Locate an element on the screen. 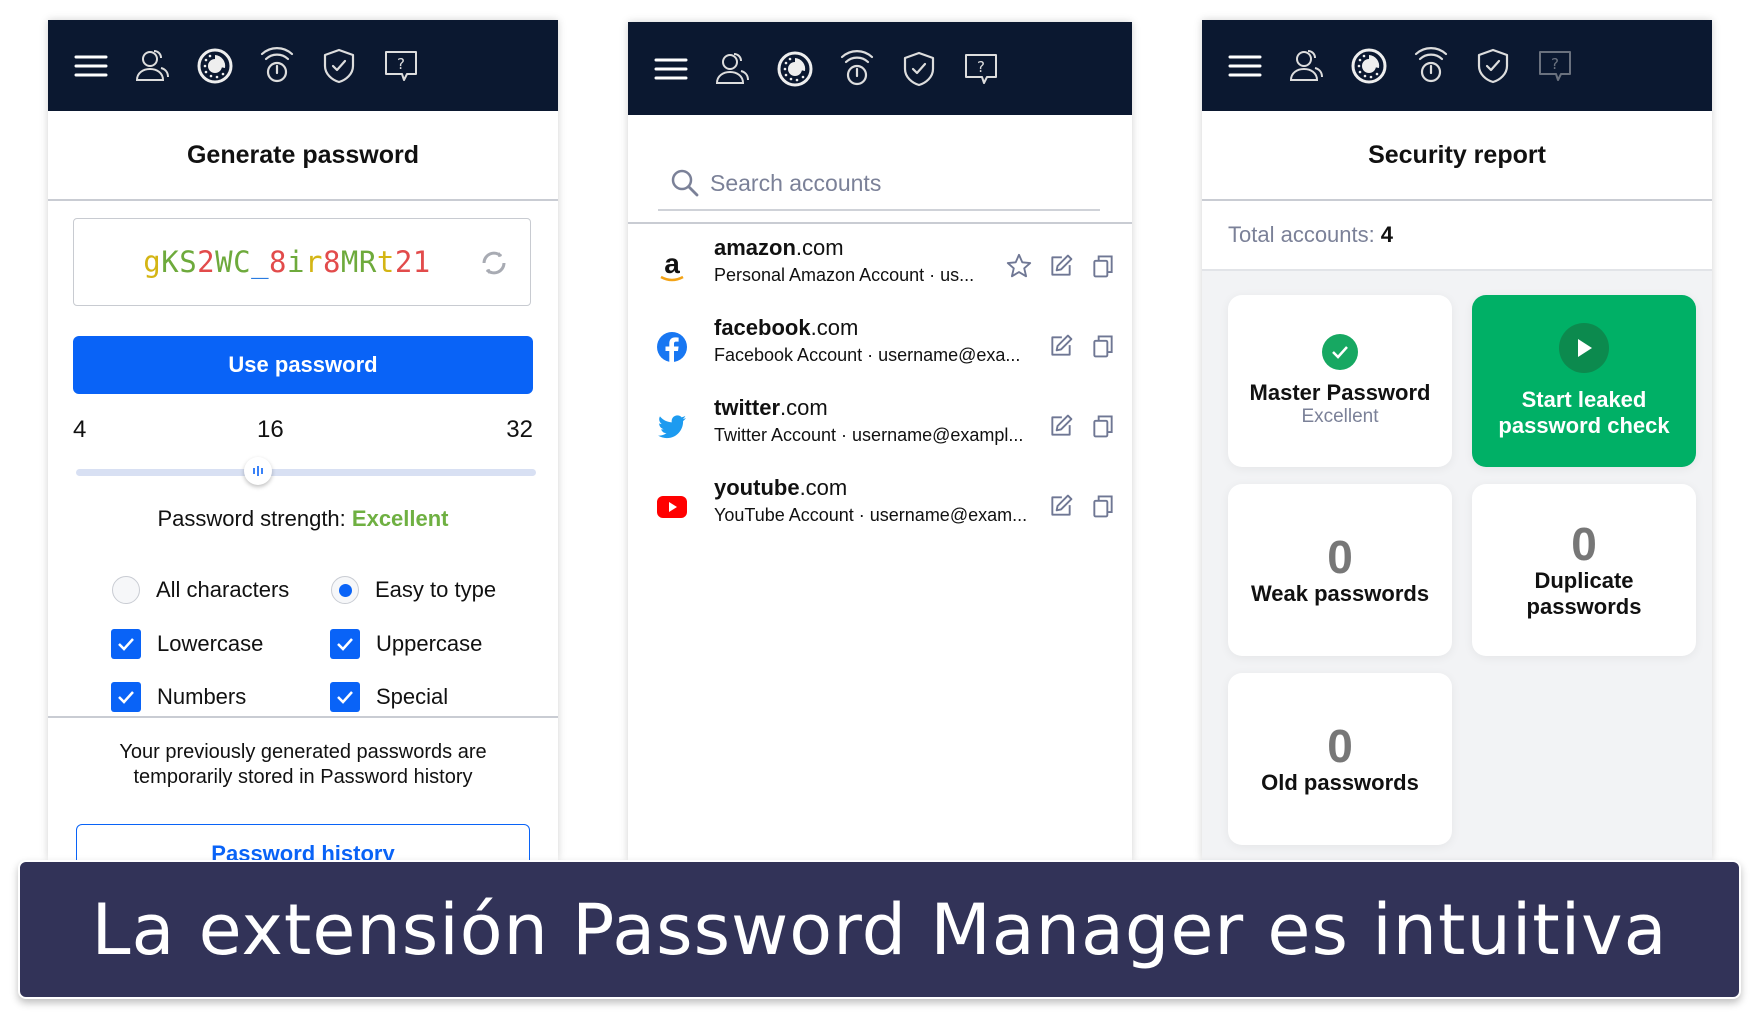 Image resolution: width=1756 pixels, height=1016 pixels. option-easy-to-type: Easy to type is located at coordinates (413, 590).